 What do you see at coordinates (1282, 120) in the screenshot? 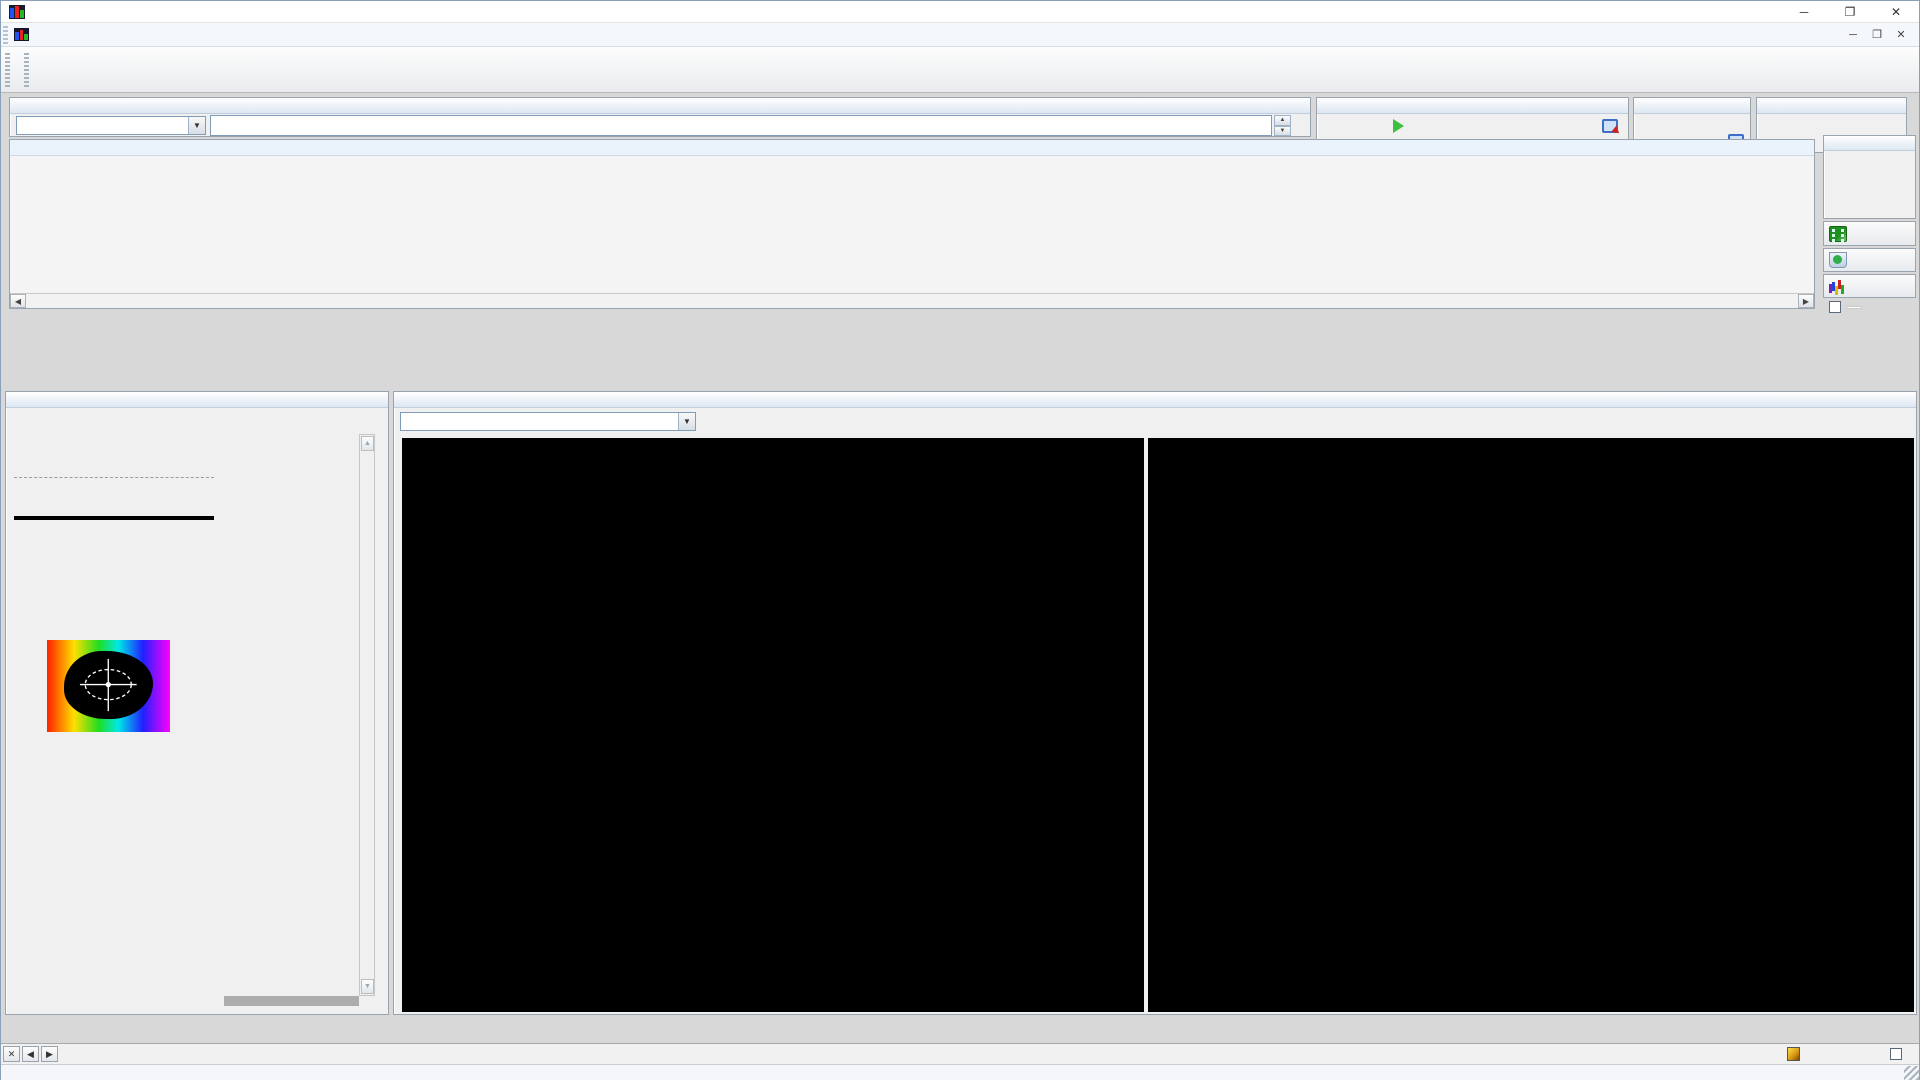
I see `spin-up-icon: ▲` at bounding box center [1282, 120].